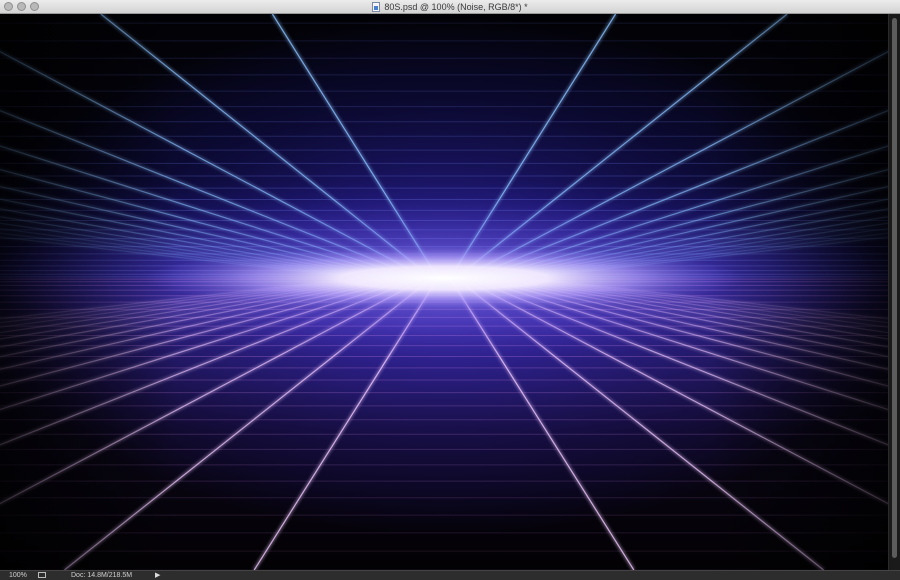  I want to click on vertical-scrollbar, so click(894, 292).